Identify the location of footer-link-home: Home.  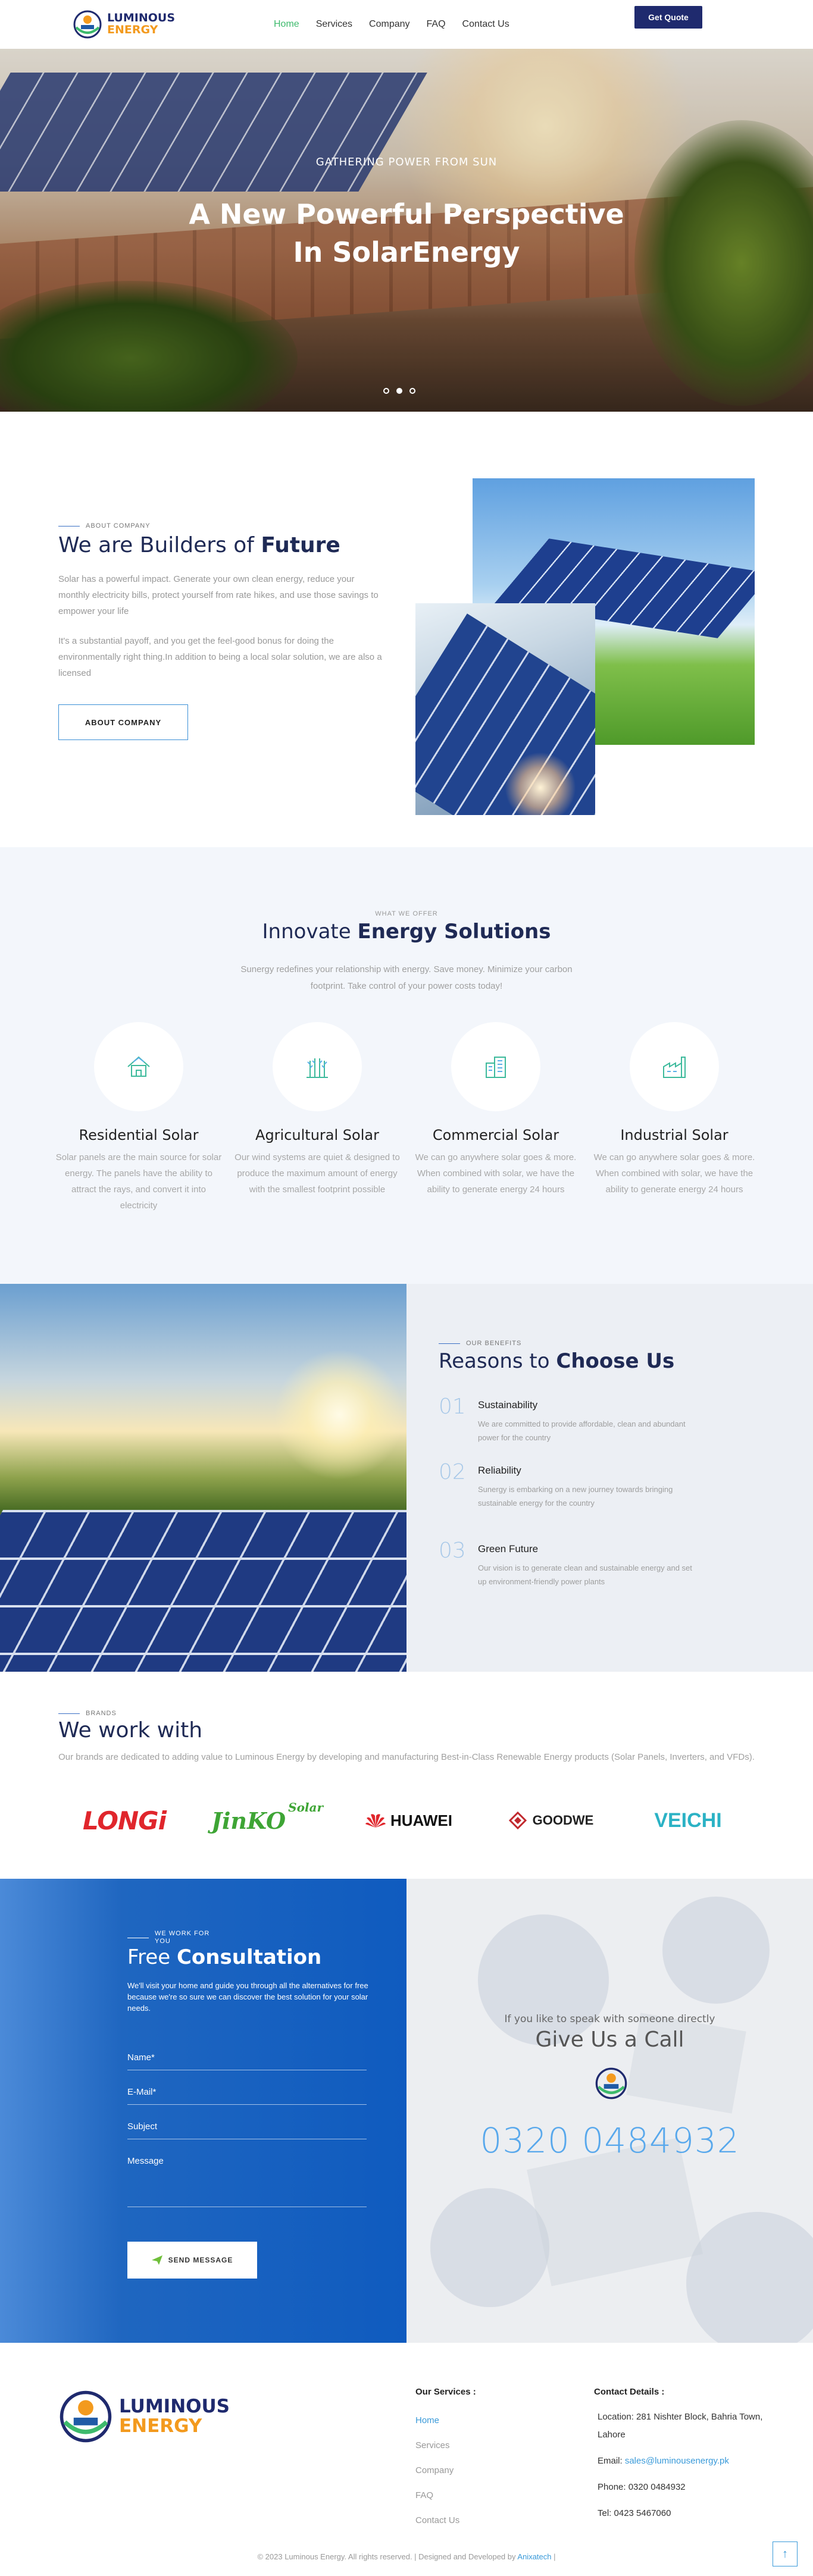
(427, 2420).